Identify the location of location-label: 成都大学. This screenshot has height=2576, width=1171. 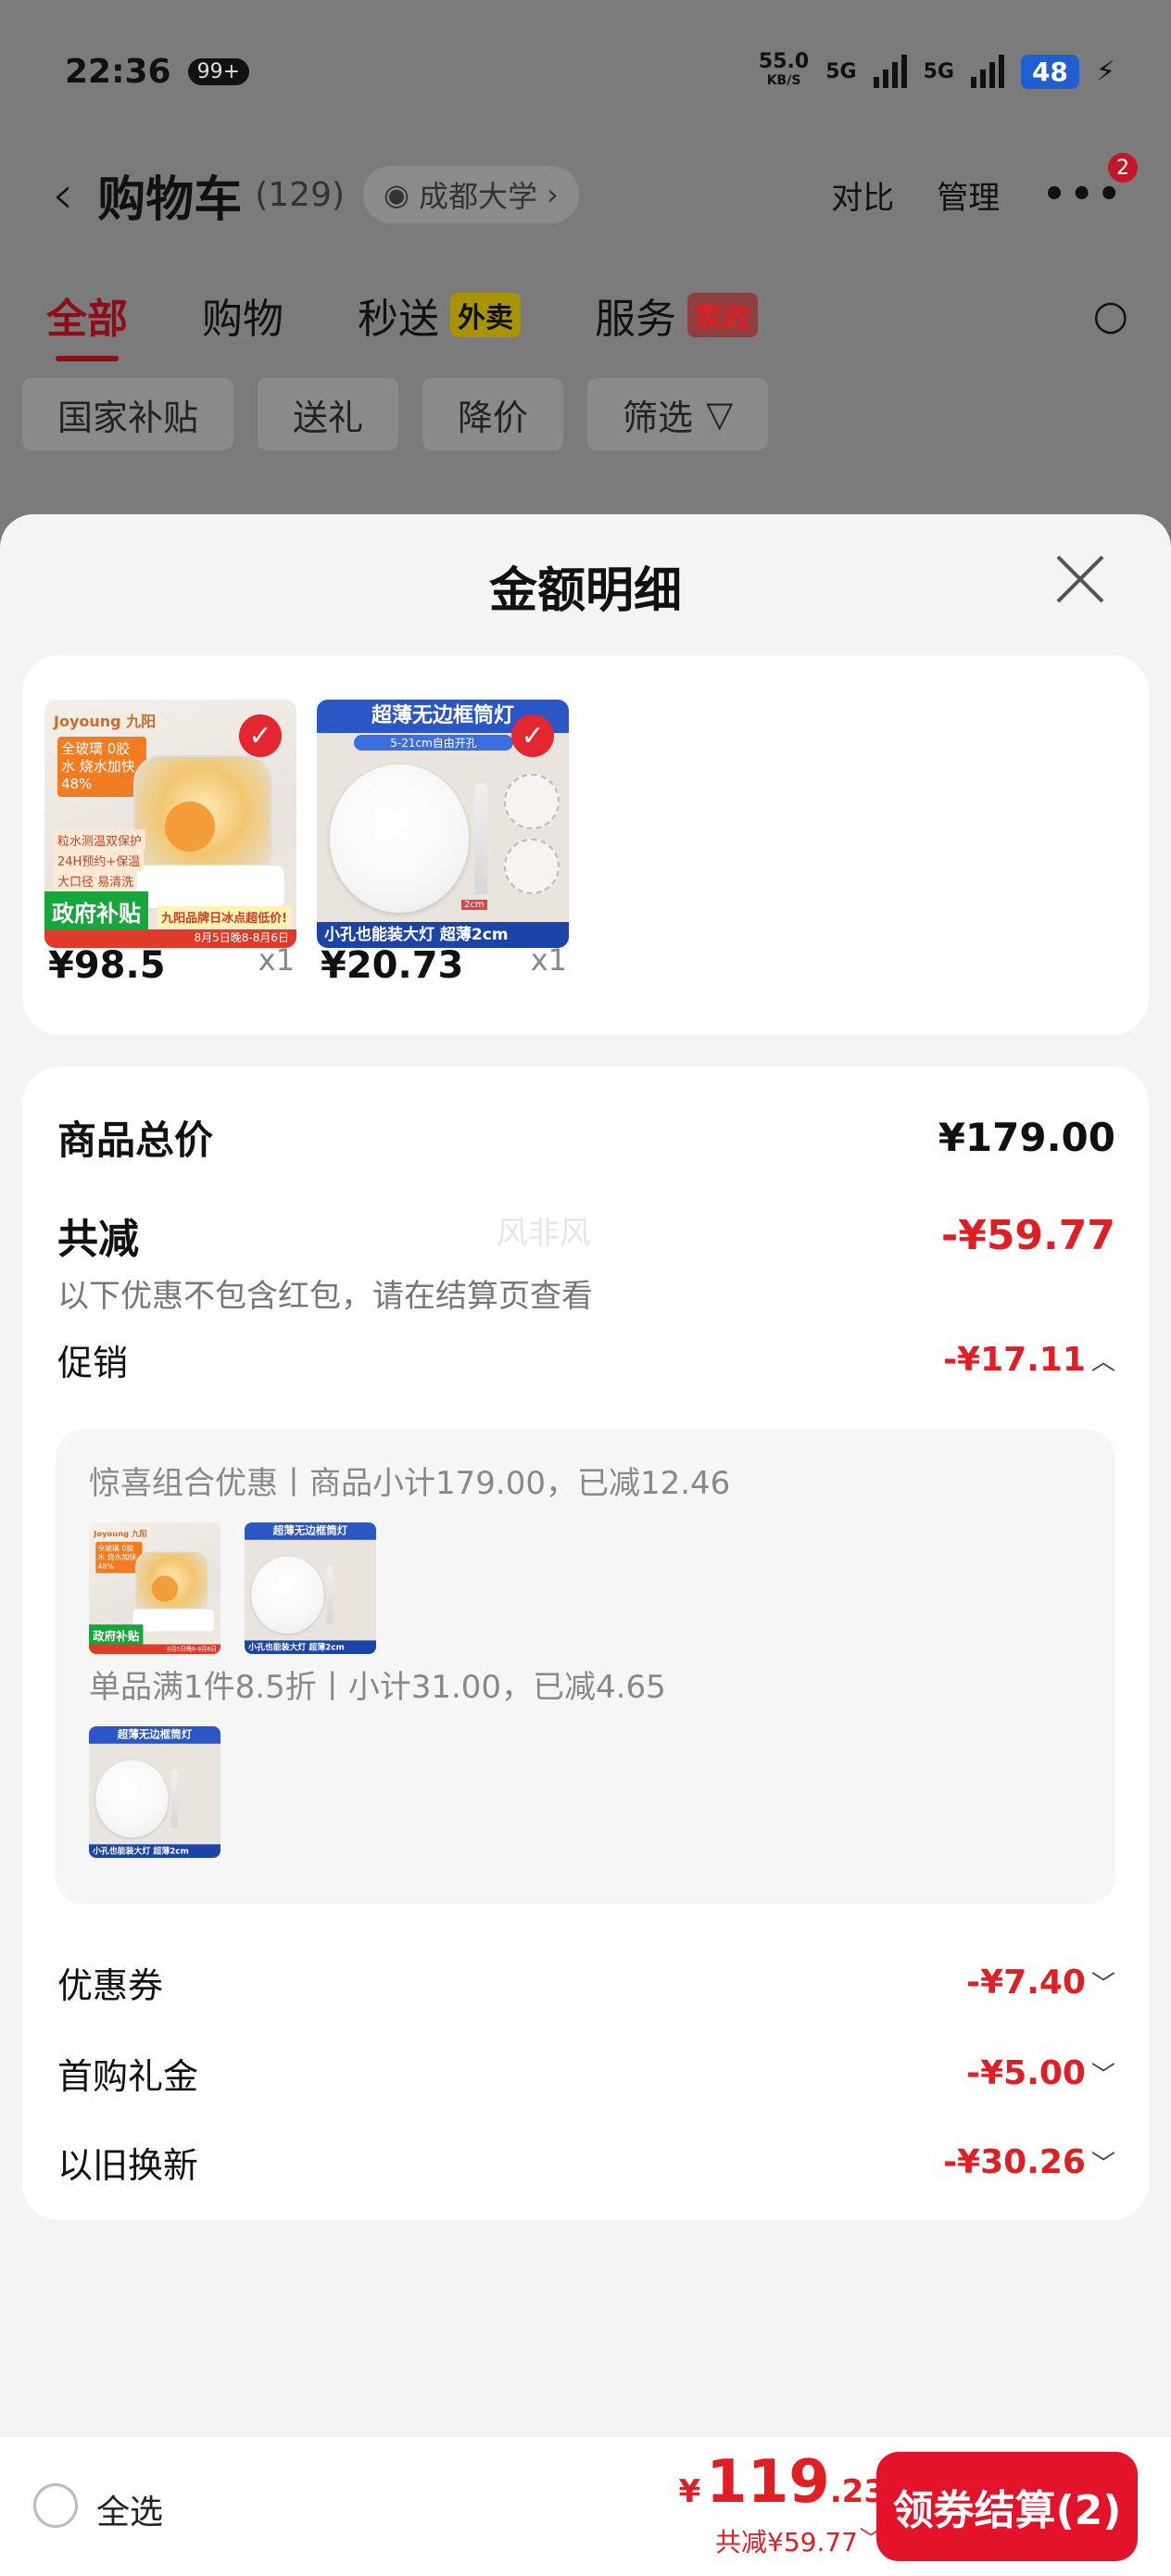
(478, 197).